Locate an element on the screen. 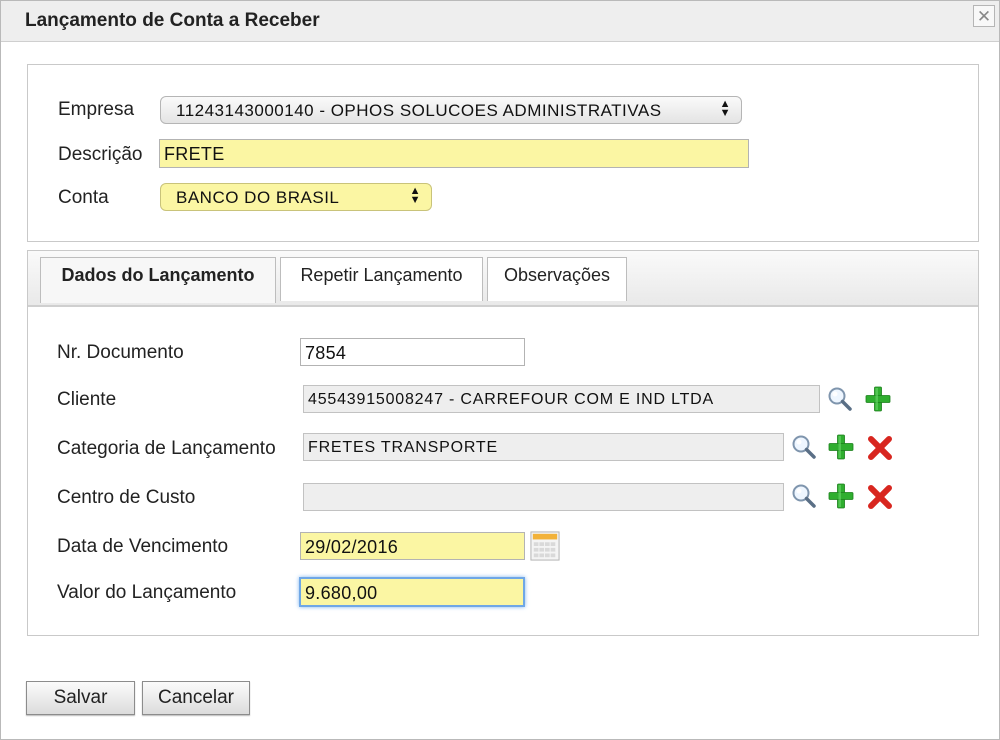 This screenshot has height=740, width=1000. calendar-icon is located at coordinates (545, 546).